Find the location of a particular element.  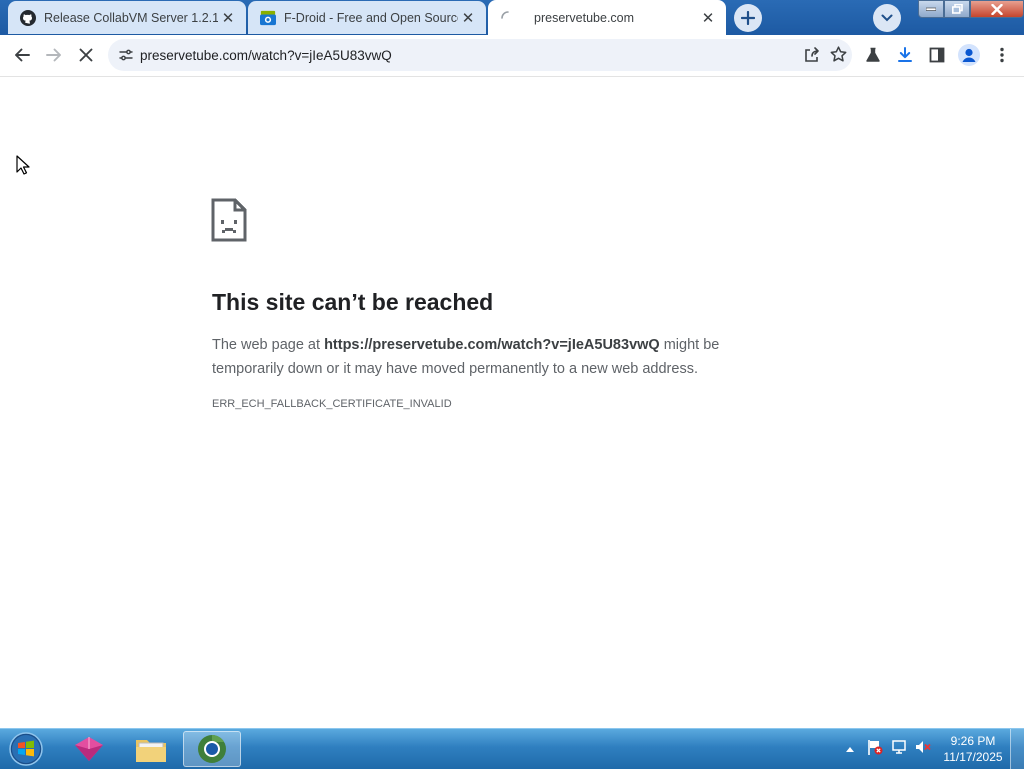

loading-spinner-icon is located at coordinates (508, 18).